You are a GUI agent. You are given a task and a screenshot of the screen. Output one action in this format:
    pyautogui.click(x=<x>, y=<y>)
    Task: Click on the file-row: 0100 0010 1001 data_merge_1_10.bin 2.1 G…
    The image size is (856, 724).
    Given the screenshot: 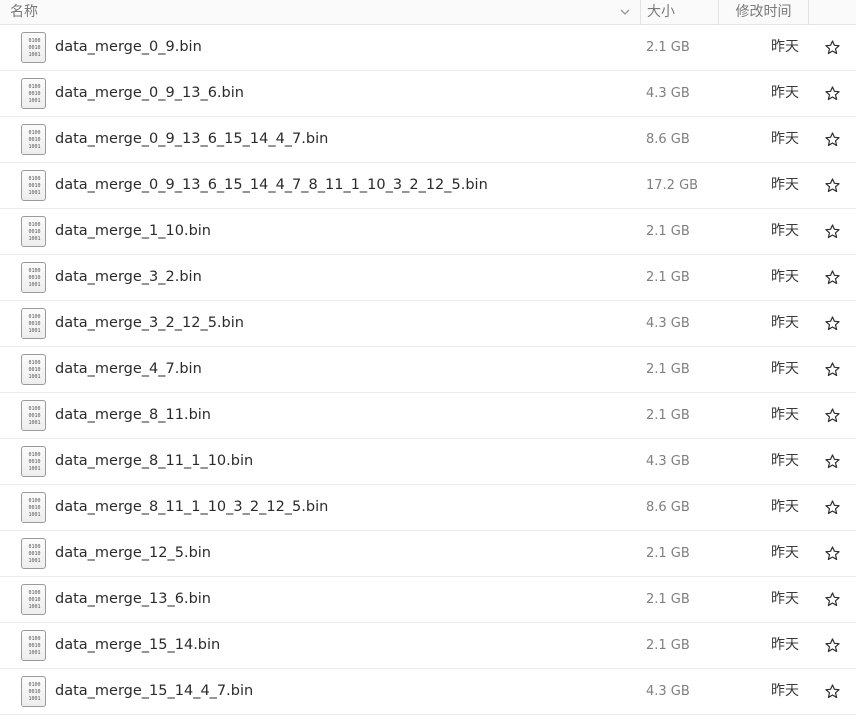 What is the action you would take?
    pyautogui.click(x=428, y=232)
    